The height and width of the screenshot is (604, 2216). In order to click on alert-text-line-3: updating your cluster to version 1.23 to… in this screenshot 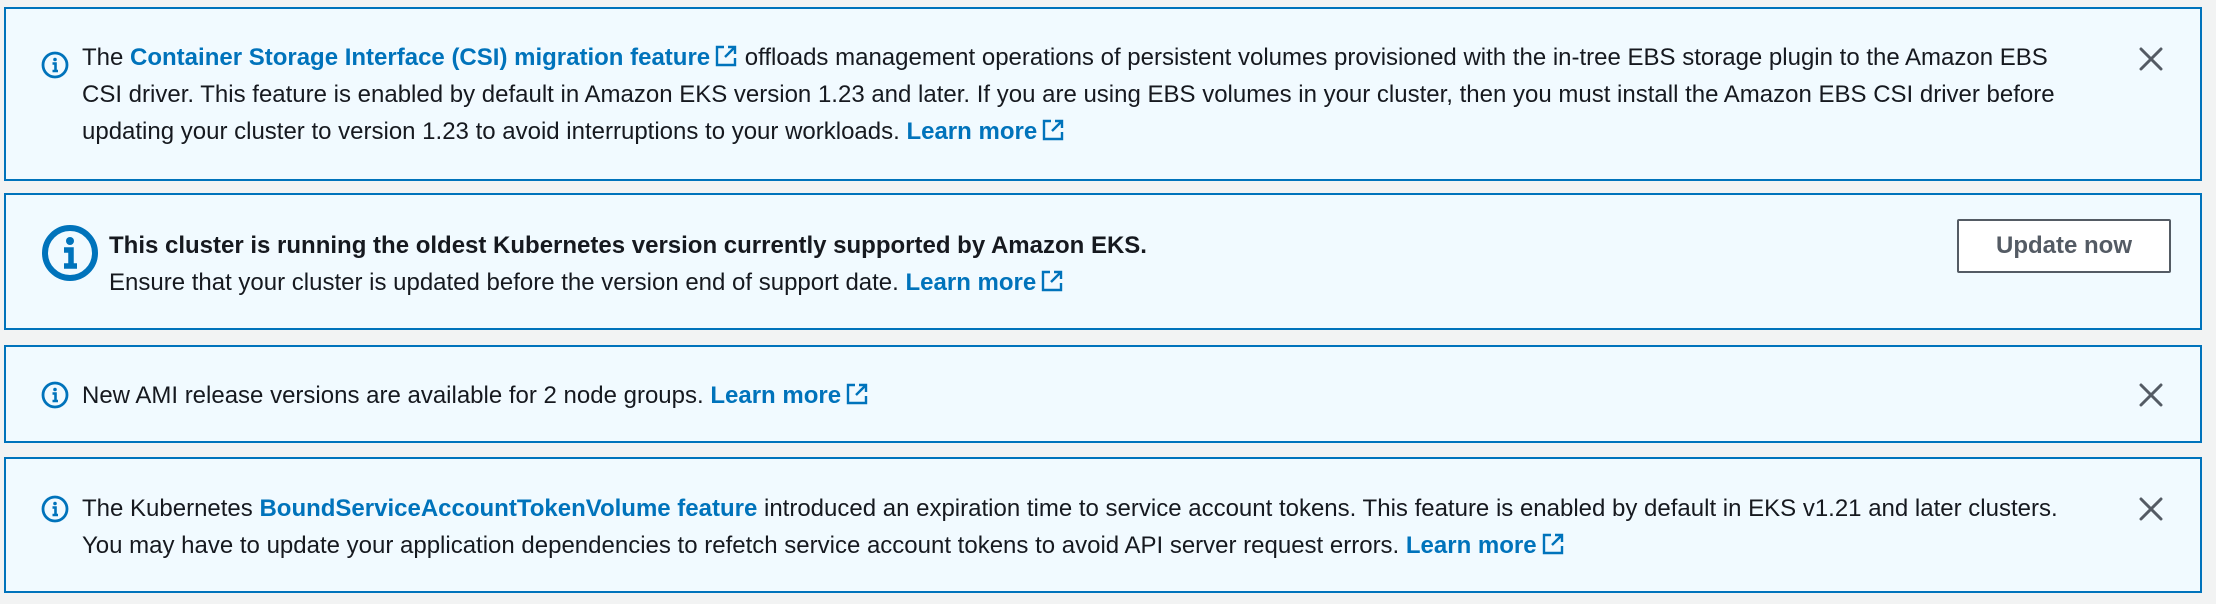, I will do `click(573, 131)`.